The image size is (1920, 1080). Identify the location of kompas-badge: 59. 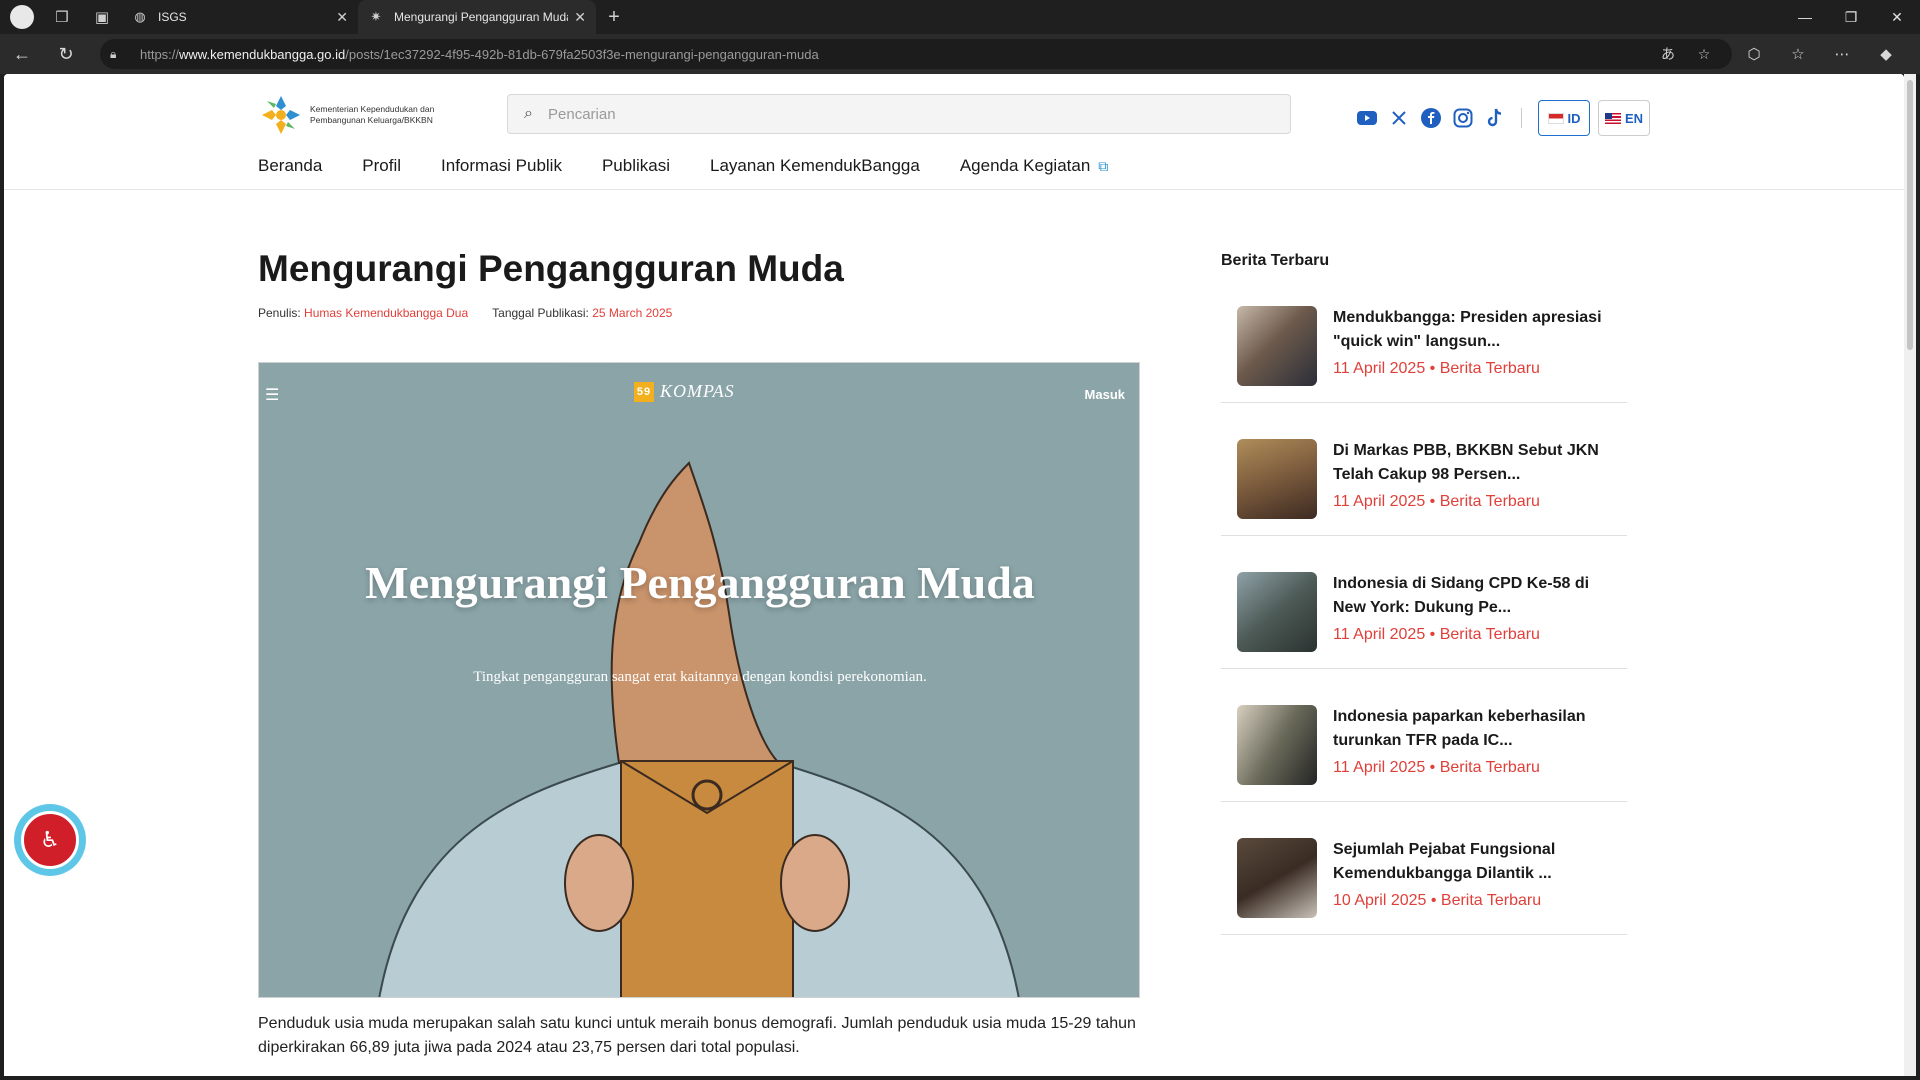
(644, 391).